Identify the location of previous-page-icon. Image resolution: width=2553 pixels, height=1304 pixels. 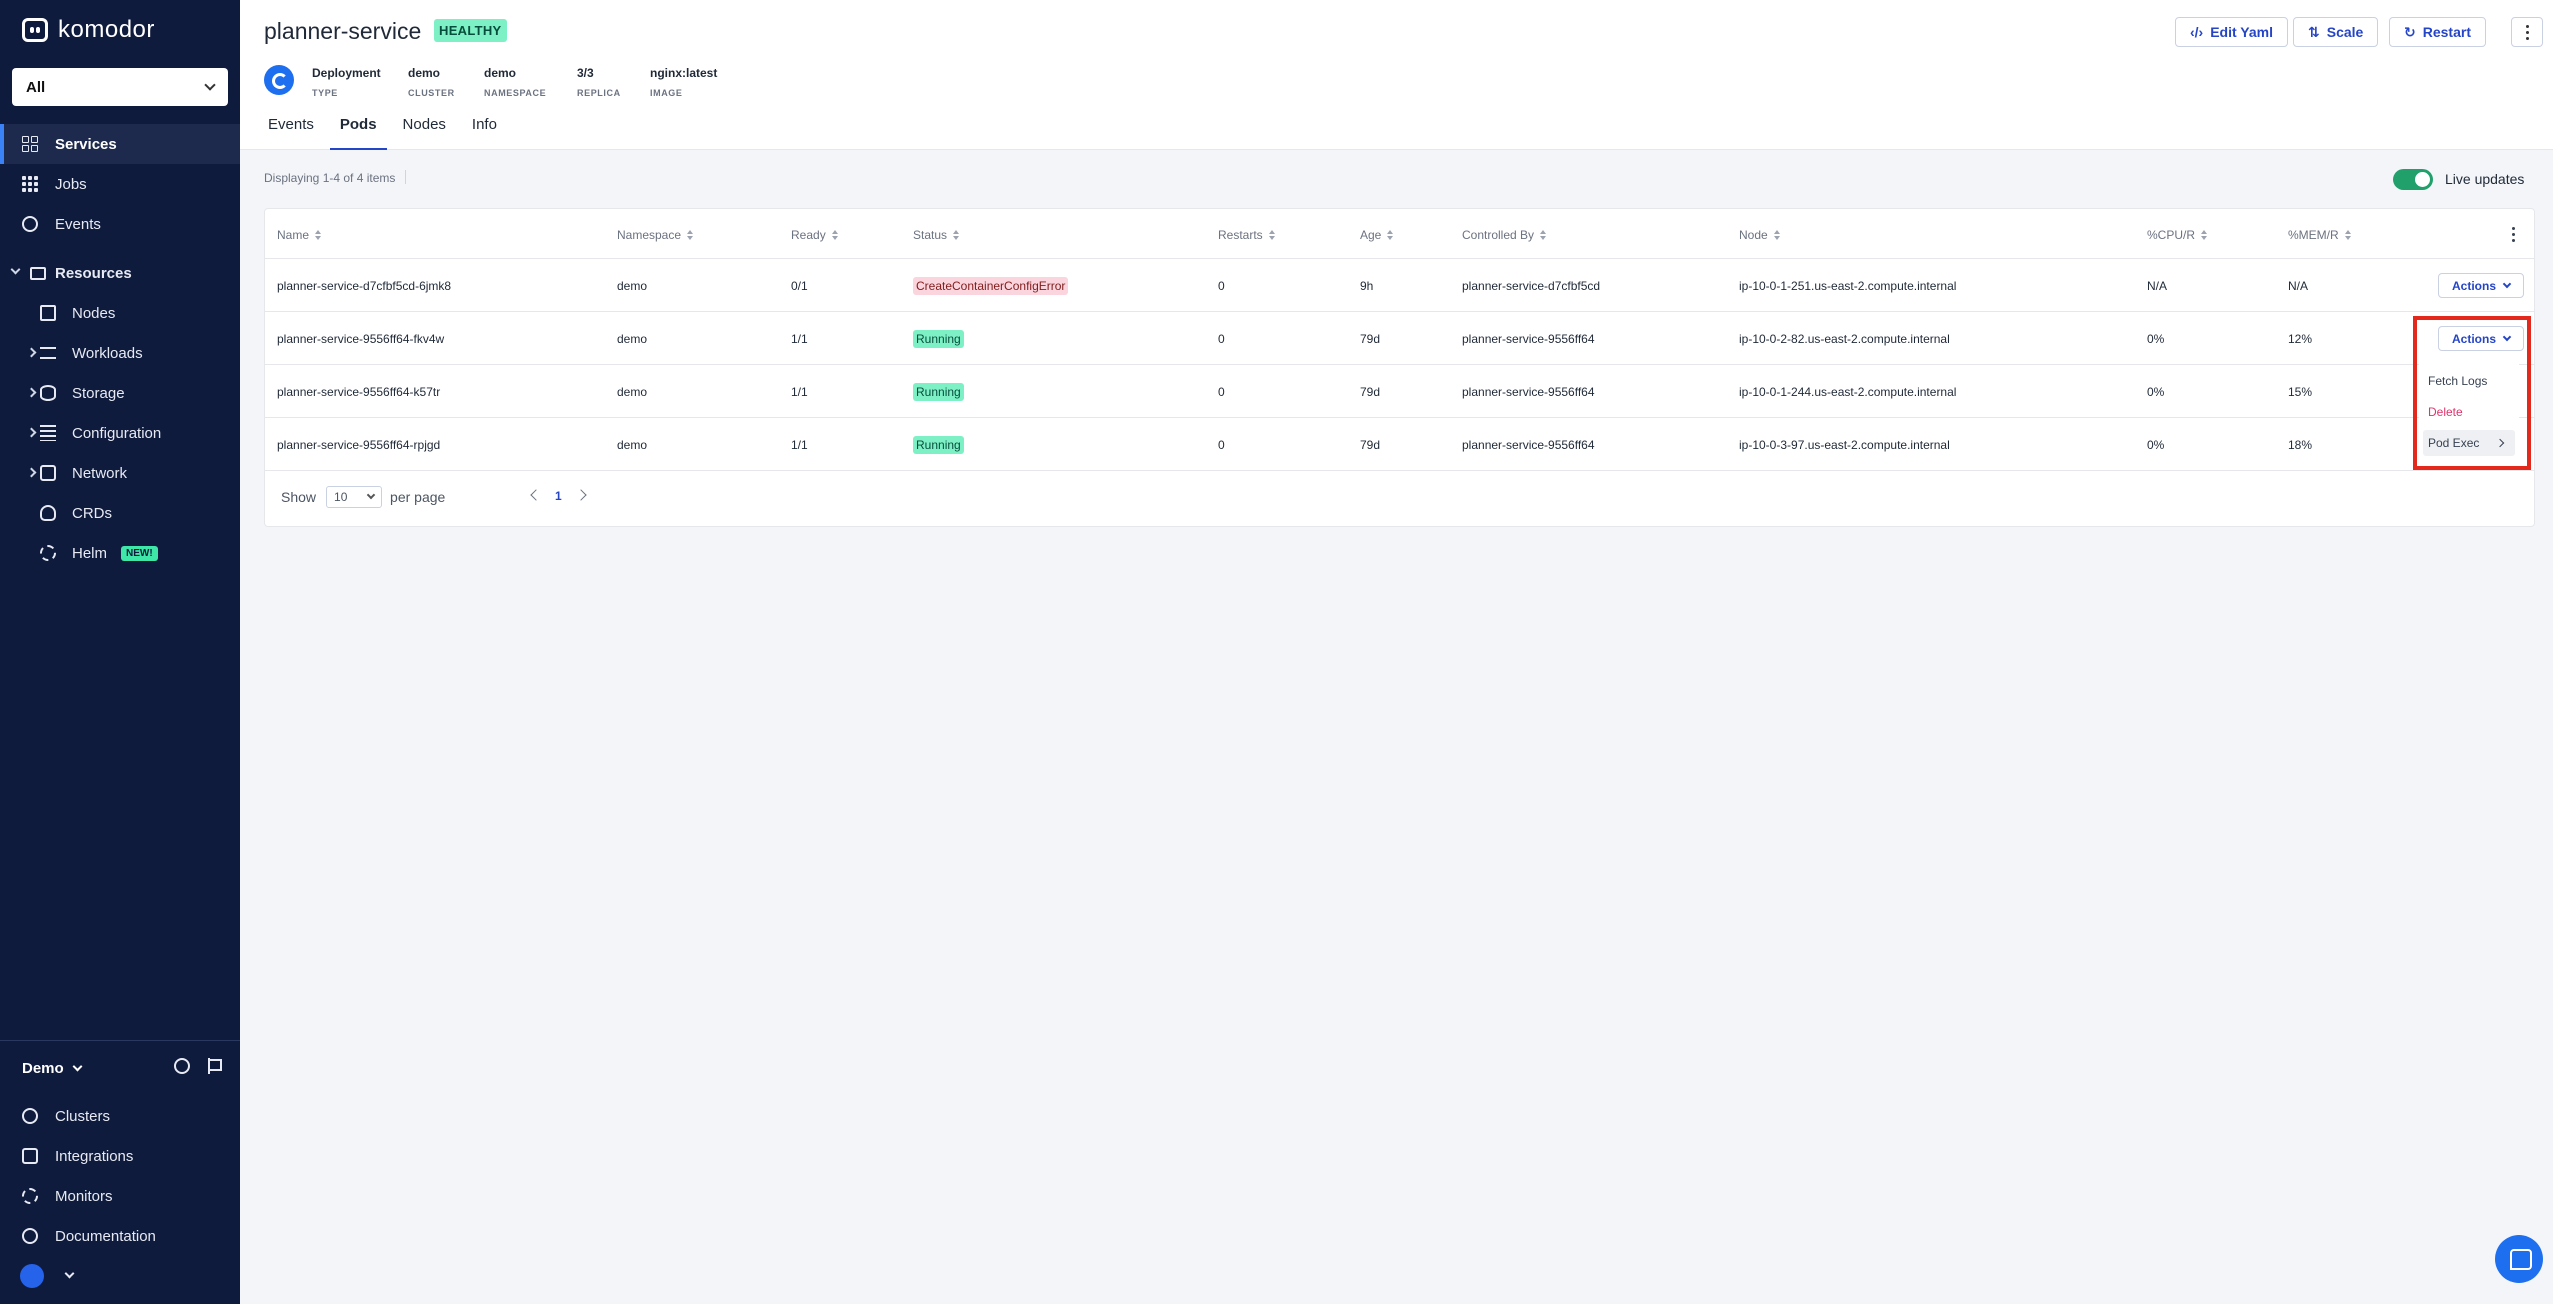
(536, 495).